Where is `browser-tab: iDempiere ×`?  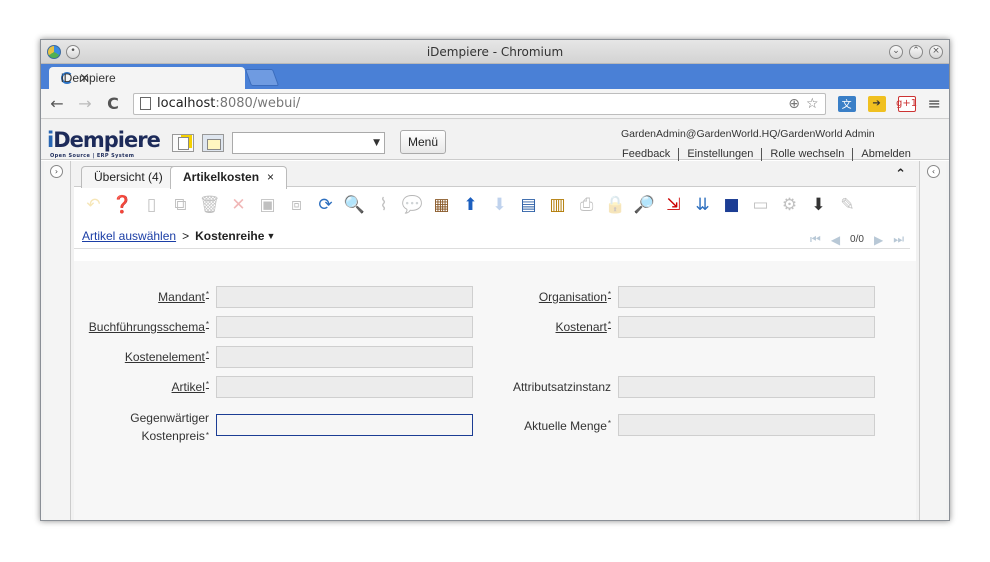 browser-tab: iDempiere × is located at coordinates (147, 78).